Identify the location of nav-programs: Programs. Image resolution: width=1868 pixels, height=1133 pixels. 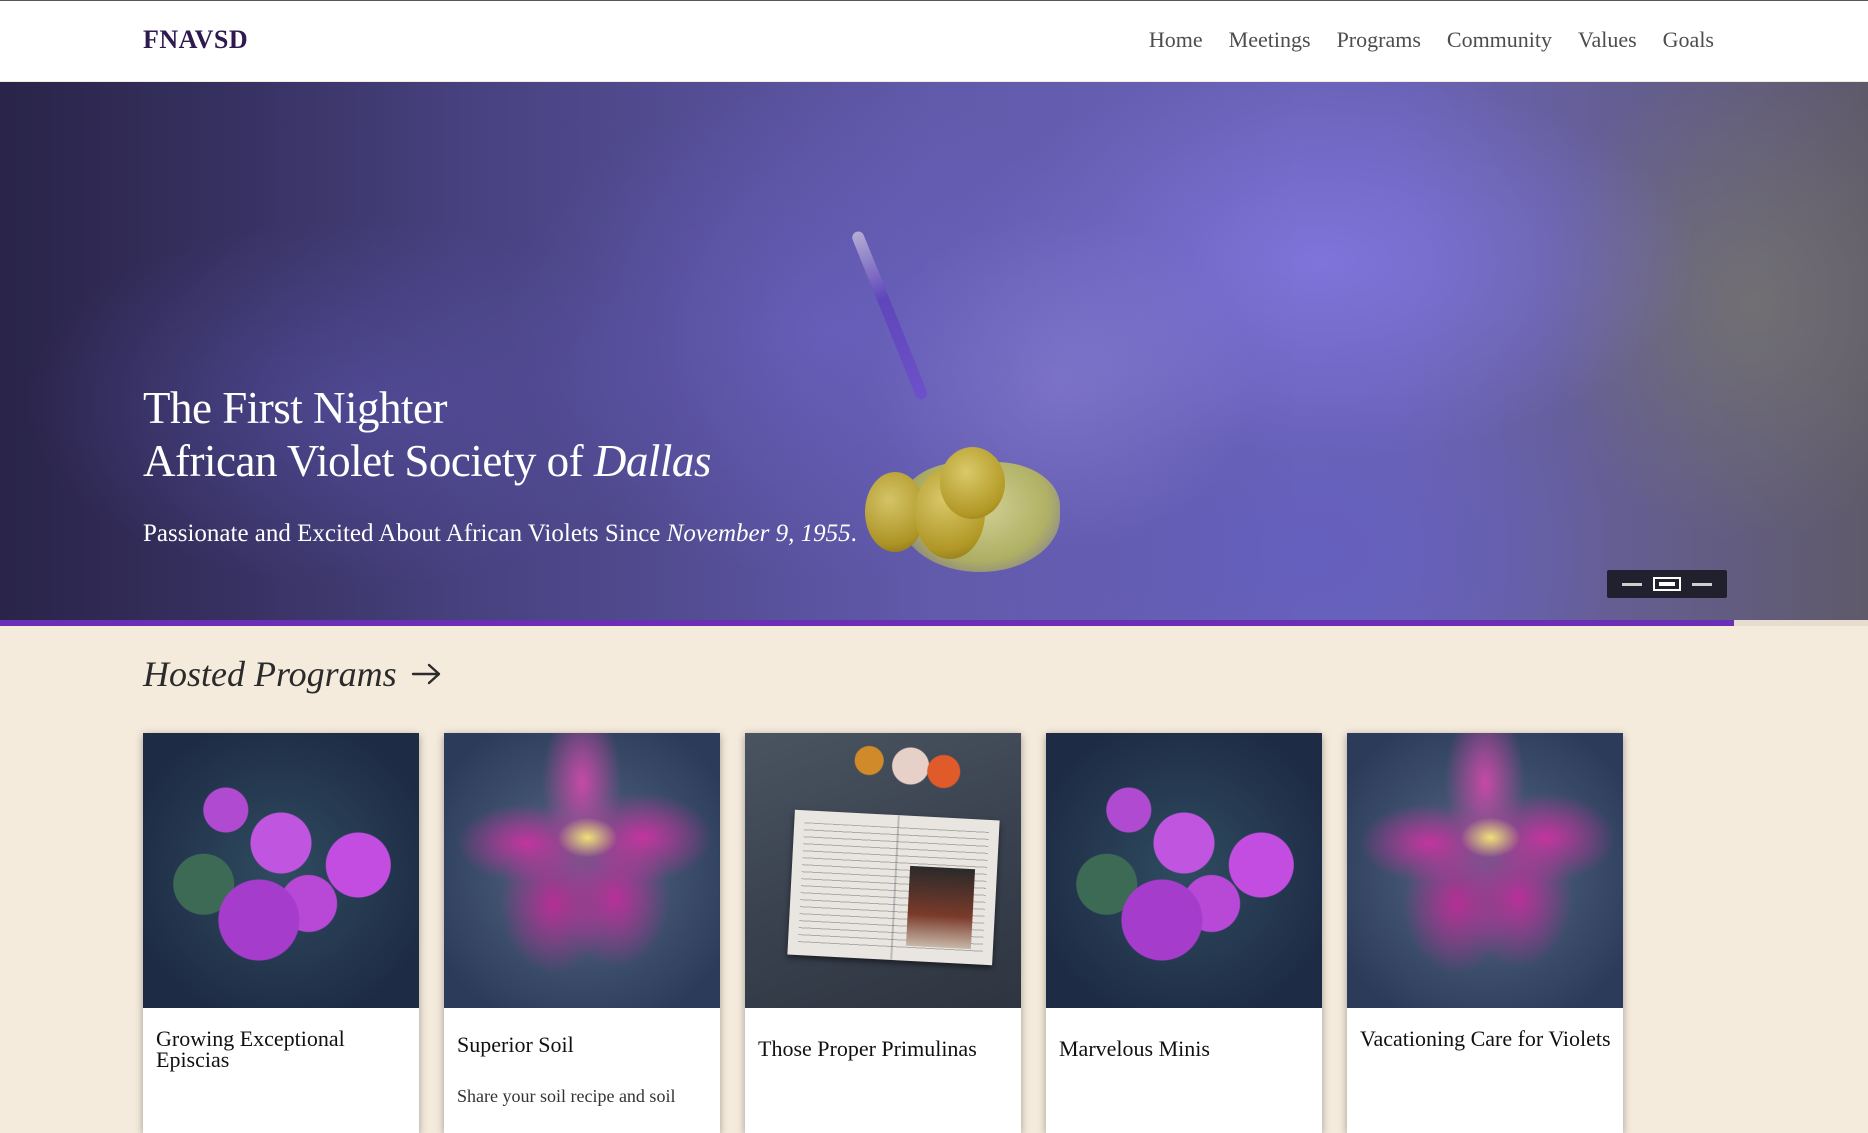
(1379, 40).